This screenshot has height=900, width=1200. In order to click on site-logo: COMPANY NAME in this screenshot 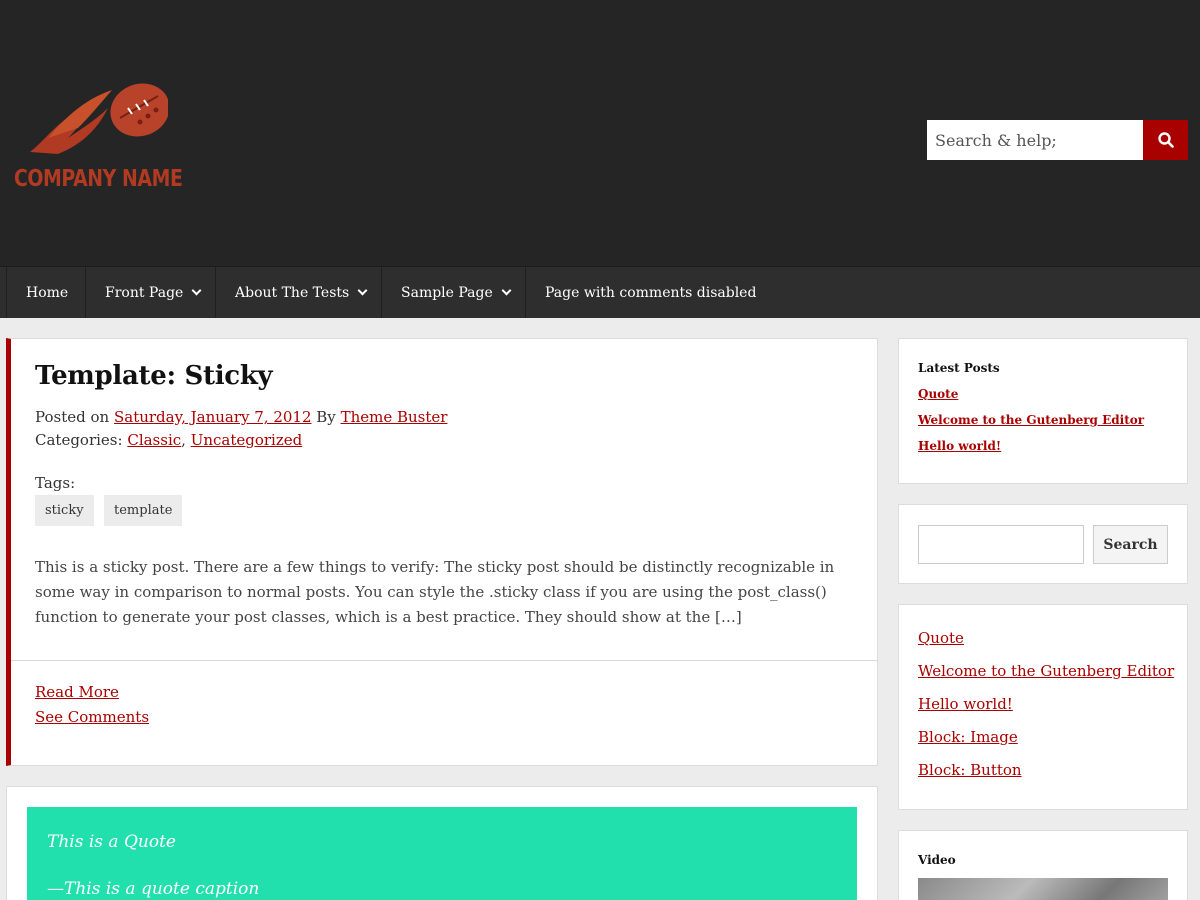, I will do `click(100, 140)`.